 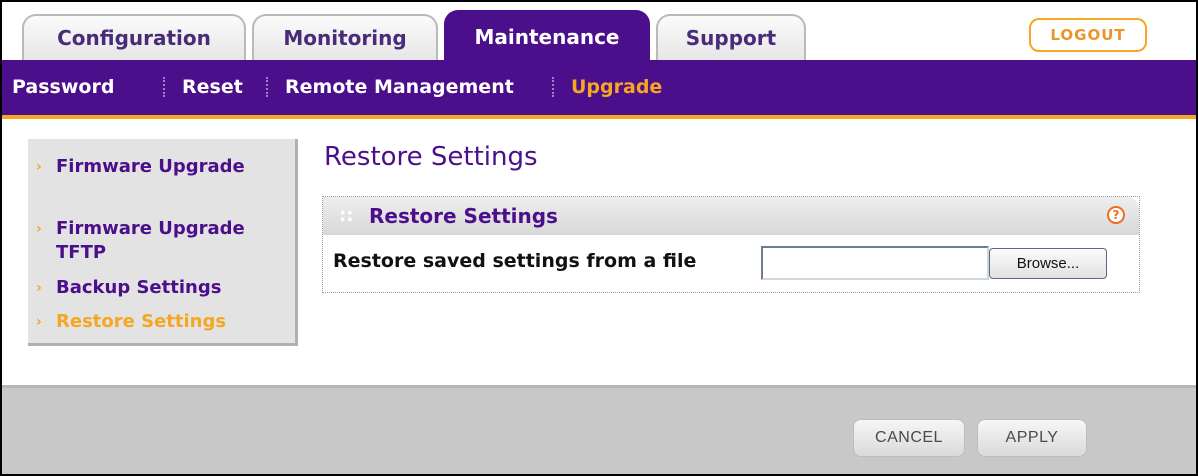 I want to click on sub-navigation: Password Reset Remote Management Upgrade, so click(x=599, y=87).